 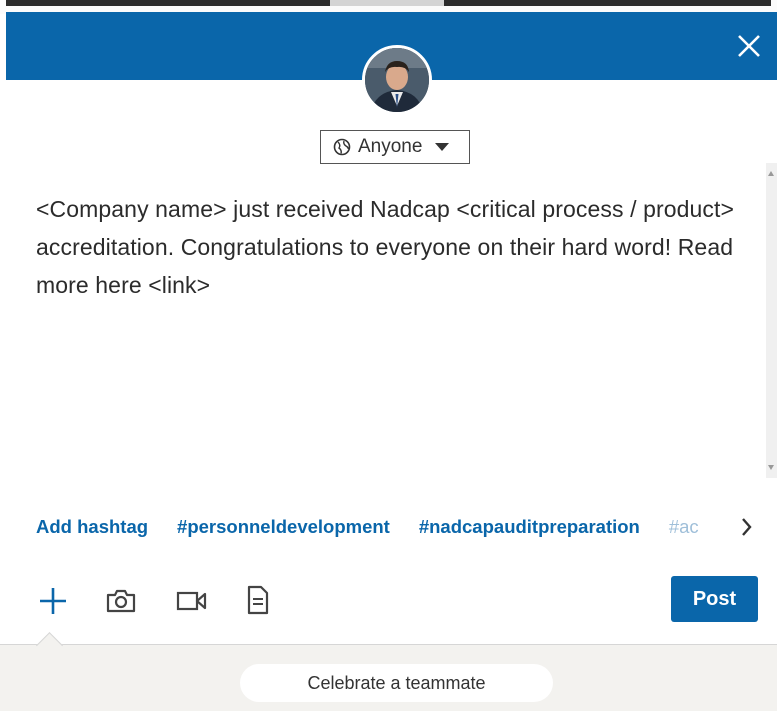 I want to click on add-video-button, so click(x=192, y=603).